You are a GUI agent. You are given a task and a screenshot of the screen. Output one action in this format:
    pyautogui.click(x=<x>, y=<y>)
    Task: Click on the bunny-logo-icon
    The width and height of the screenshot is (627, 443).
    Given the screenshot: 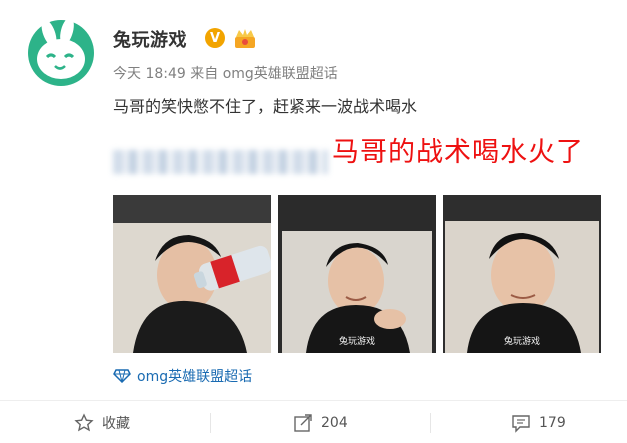 What is the action you would take?
    pyautogui.click(x=61, y=52)
    